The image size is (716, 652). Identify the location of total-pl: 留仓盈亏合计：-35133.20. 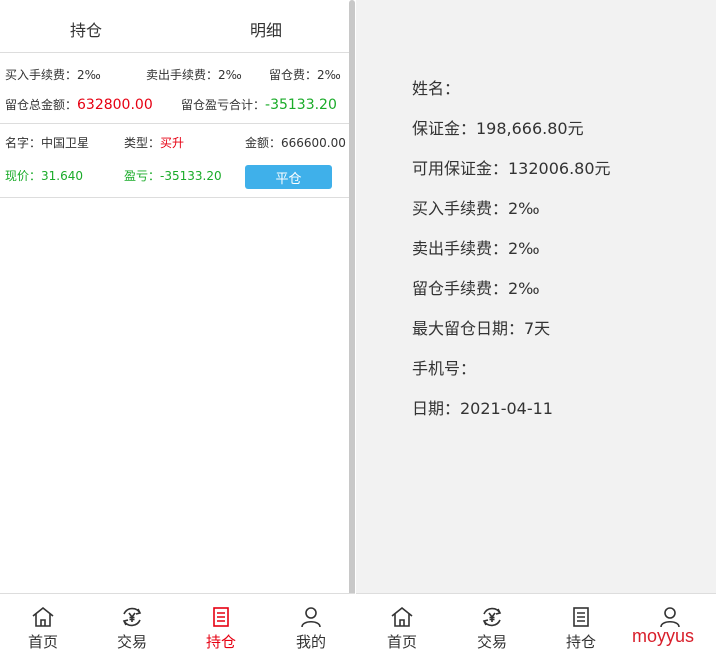
(259, 104).